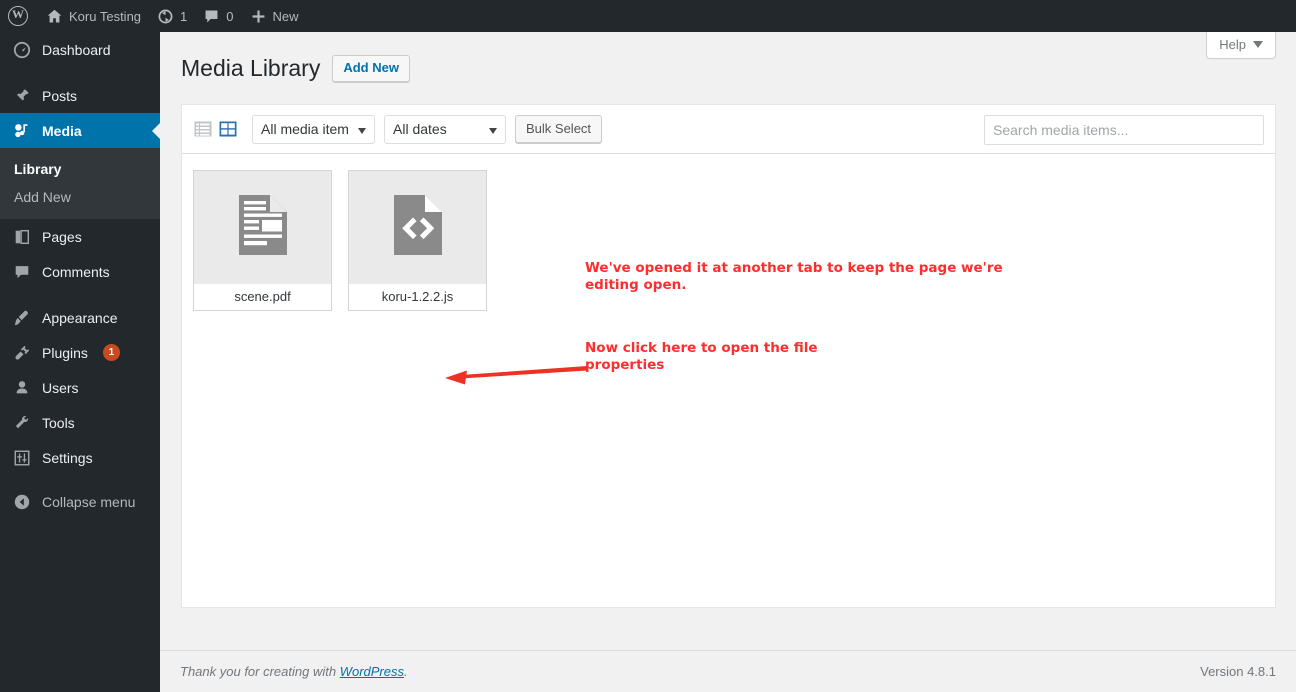 Image resolution: width=1296 pixels, height=692 pixels. What do you see at coordinates (65, 352) in the screenshot?
I see `sidebar-label-plugins: Plugins` at bounding box center [65, 352].